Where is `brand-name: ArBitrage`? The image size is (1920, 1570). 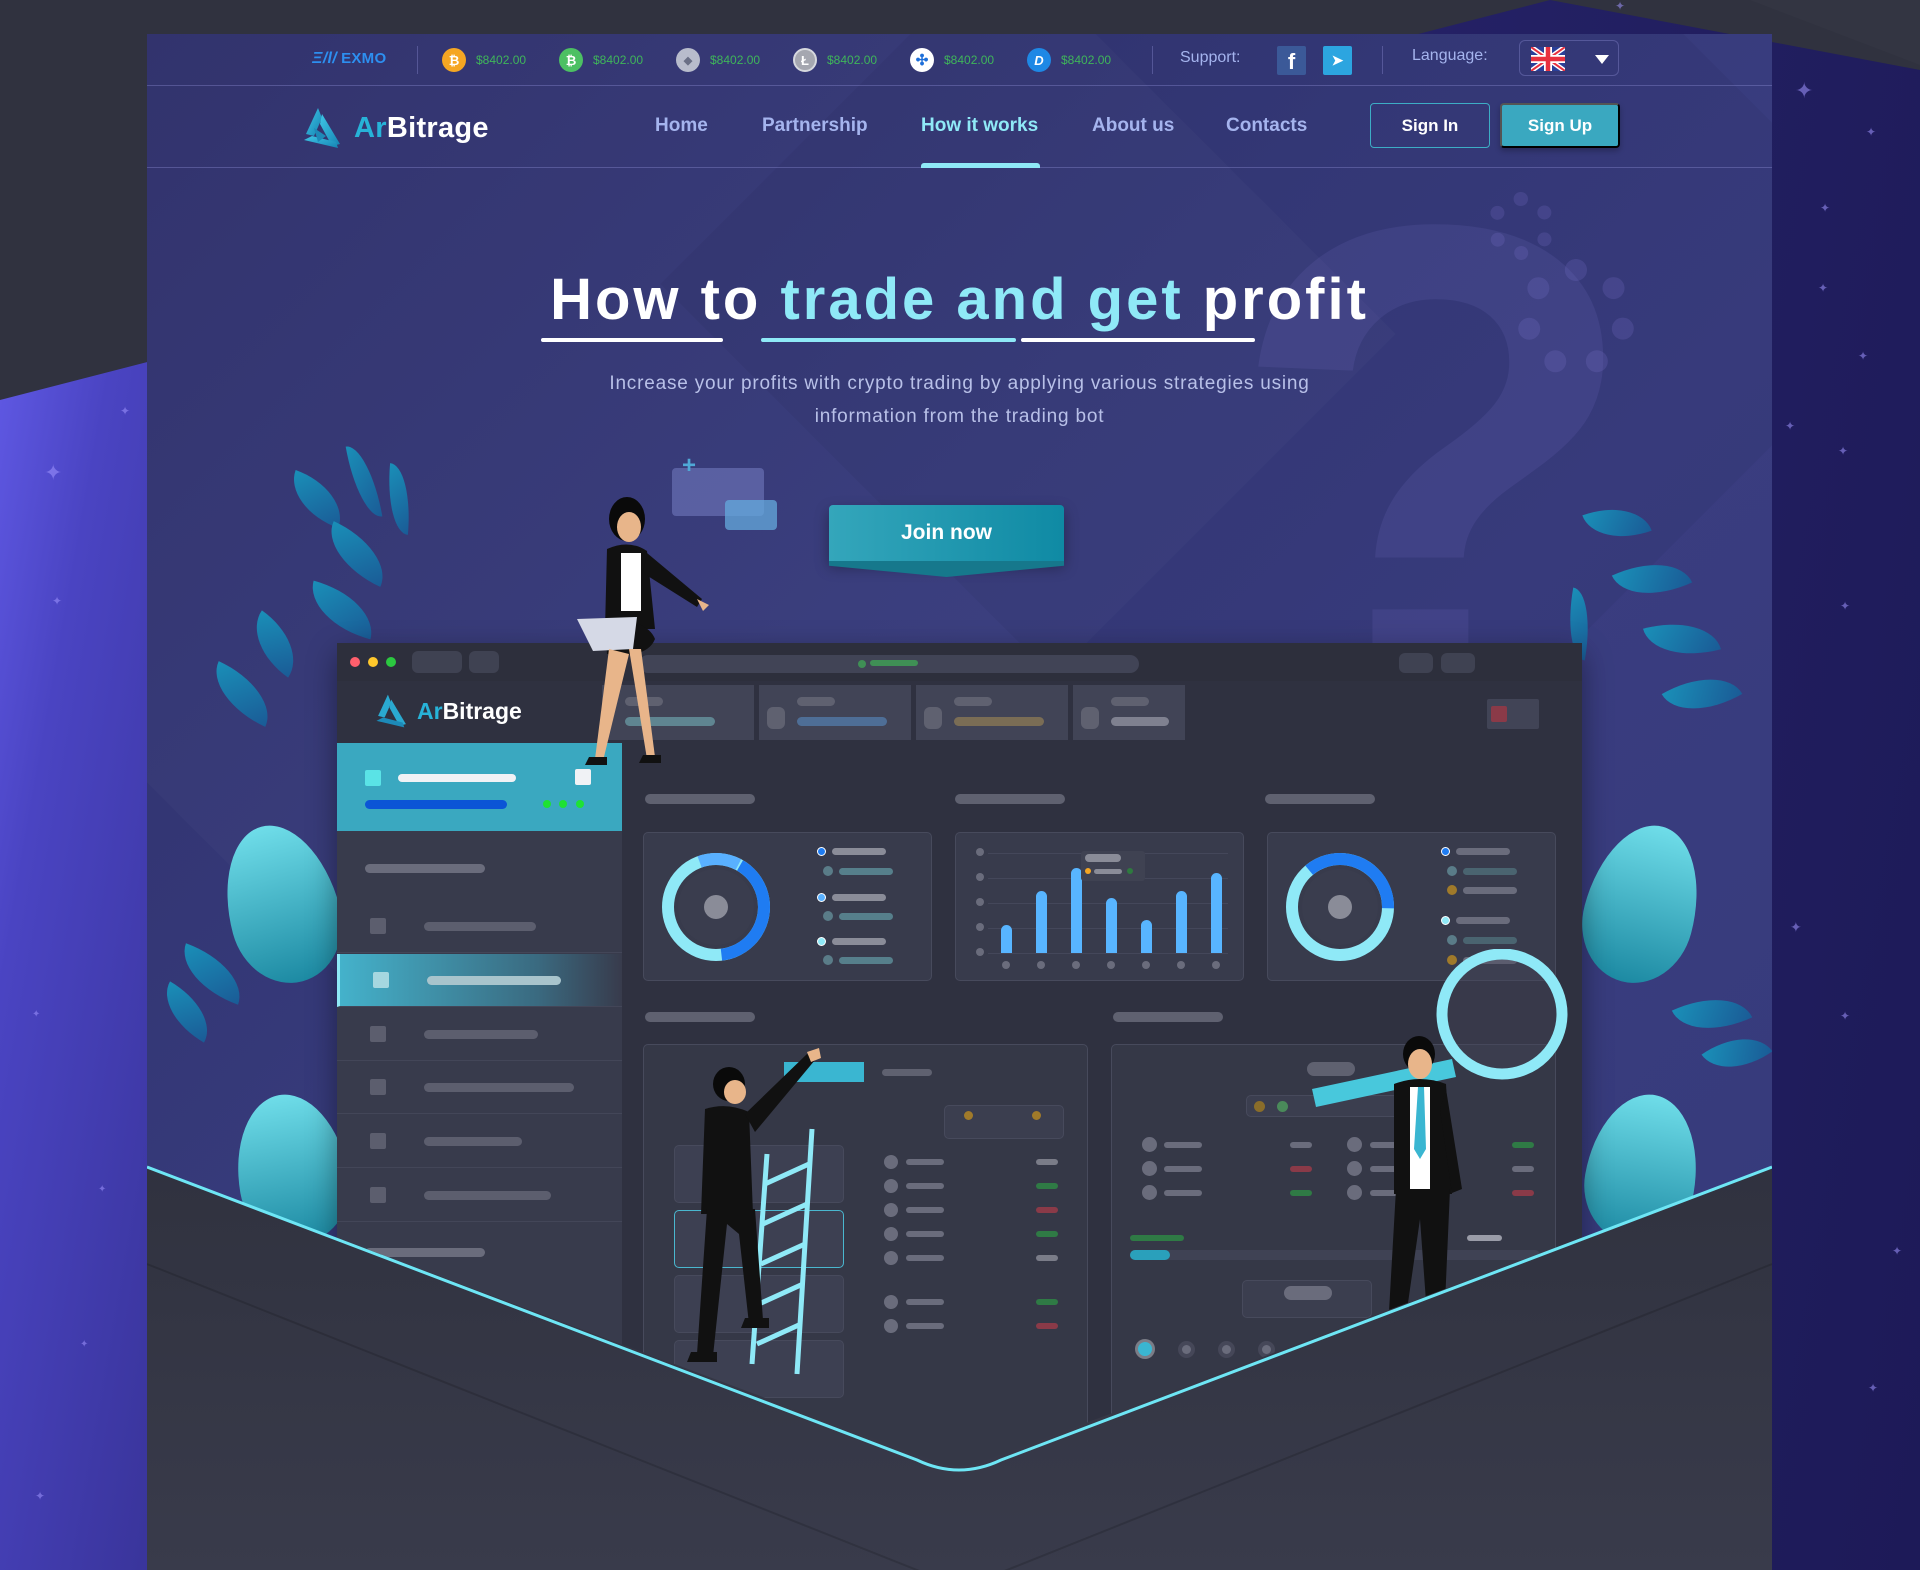 brand-name: ArBitrage is located at coordinates (421, 127).